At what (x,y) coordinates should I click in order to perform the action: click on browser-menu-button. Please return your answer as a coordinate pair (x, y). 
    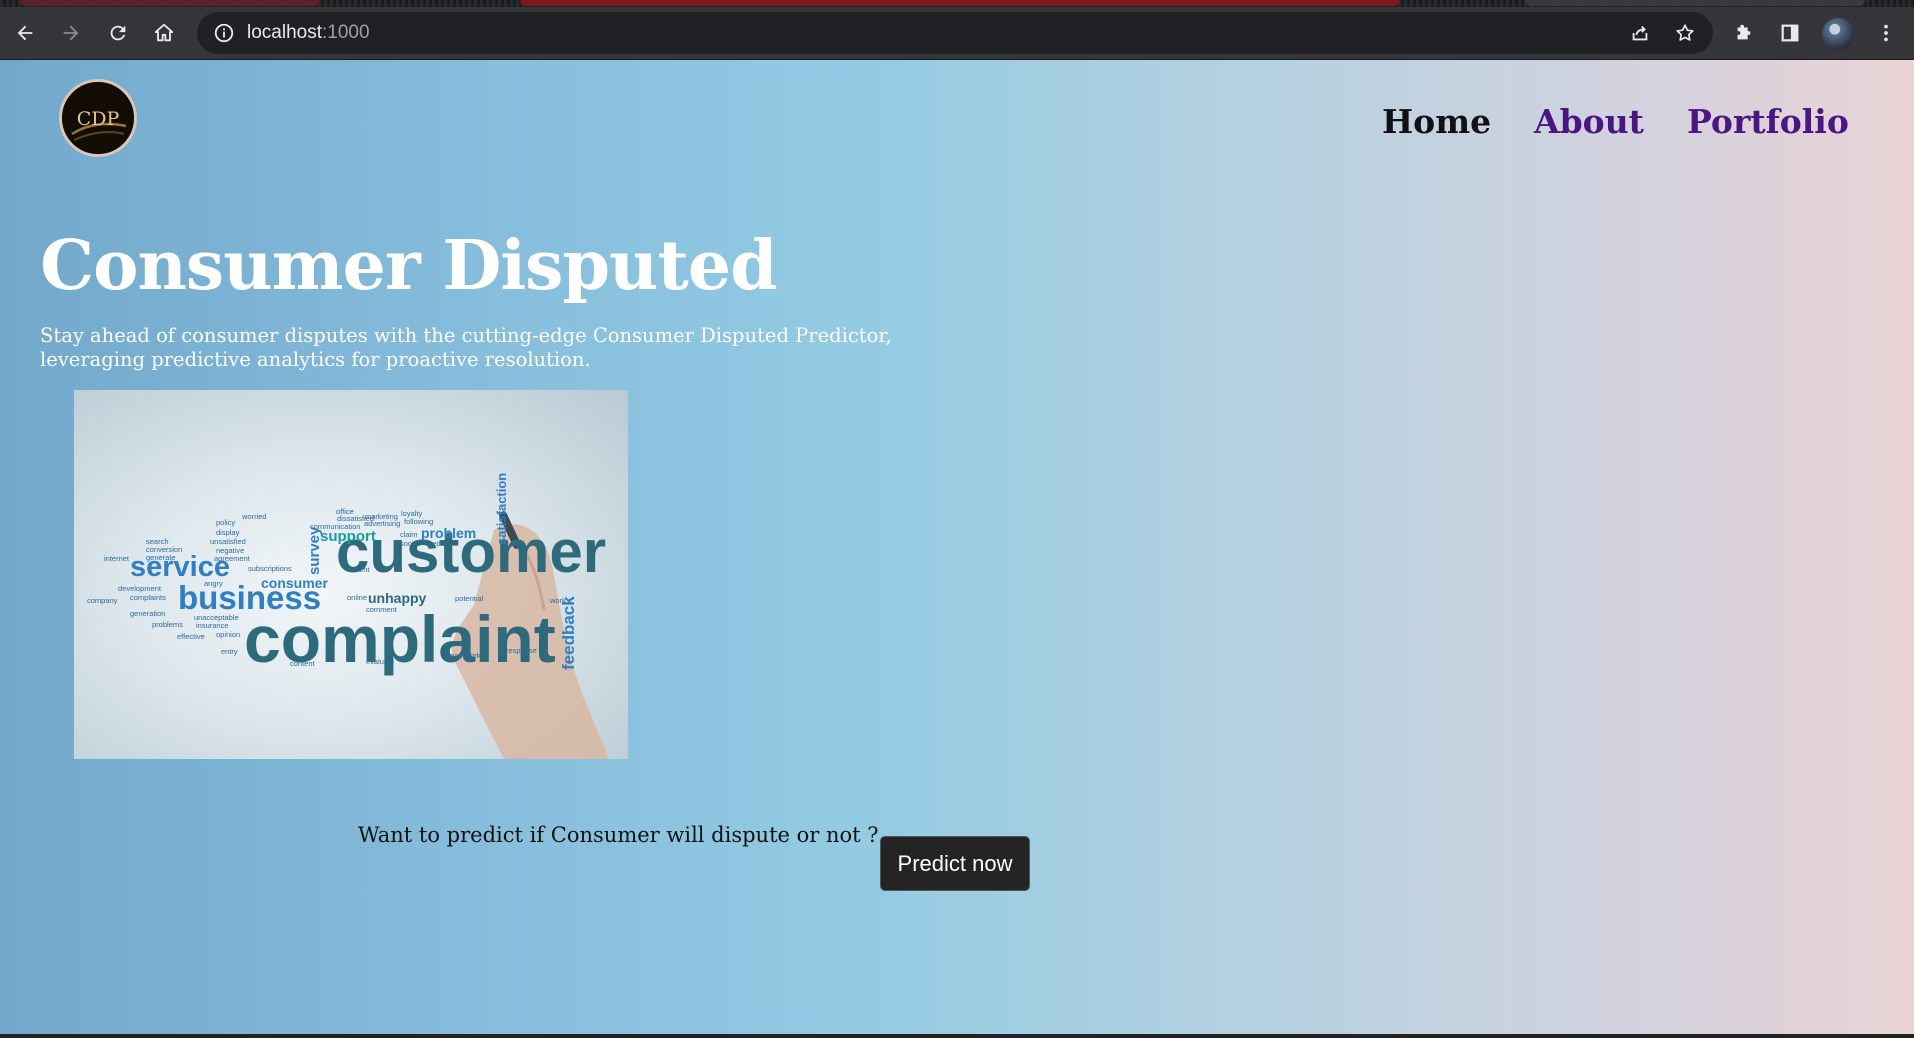
    Looking at the image, I should click on (1886, 33).